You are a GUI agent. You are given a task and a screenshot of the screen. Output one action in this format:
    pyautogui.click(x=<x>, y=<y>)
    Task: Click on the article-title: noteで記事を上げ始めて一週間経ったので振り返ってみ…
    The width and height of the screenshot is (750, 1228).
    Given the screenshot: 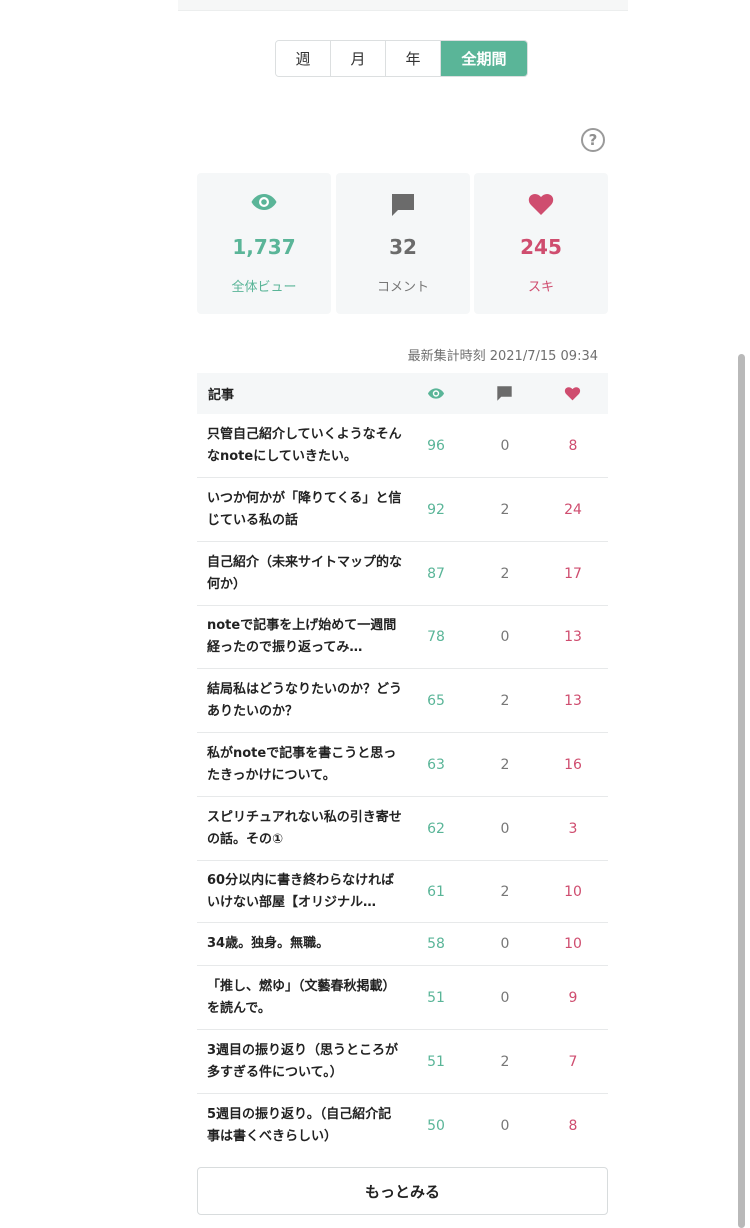 What is the action you would take?
    pyautogui.click(x=304, y=637)
    